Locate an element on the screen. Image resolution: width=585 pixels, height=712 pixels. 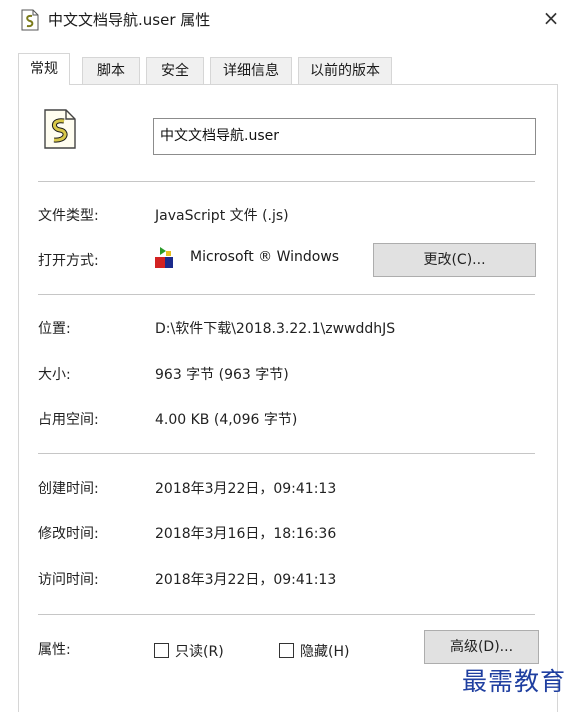
windows-script-host-icon is located at coordinates (164, 257).